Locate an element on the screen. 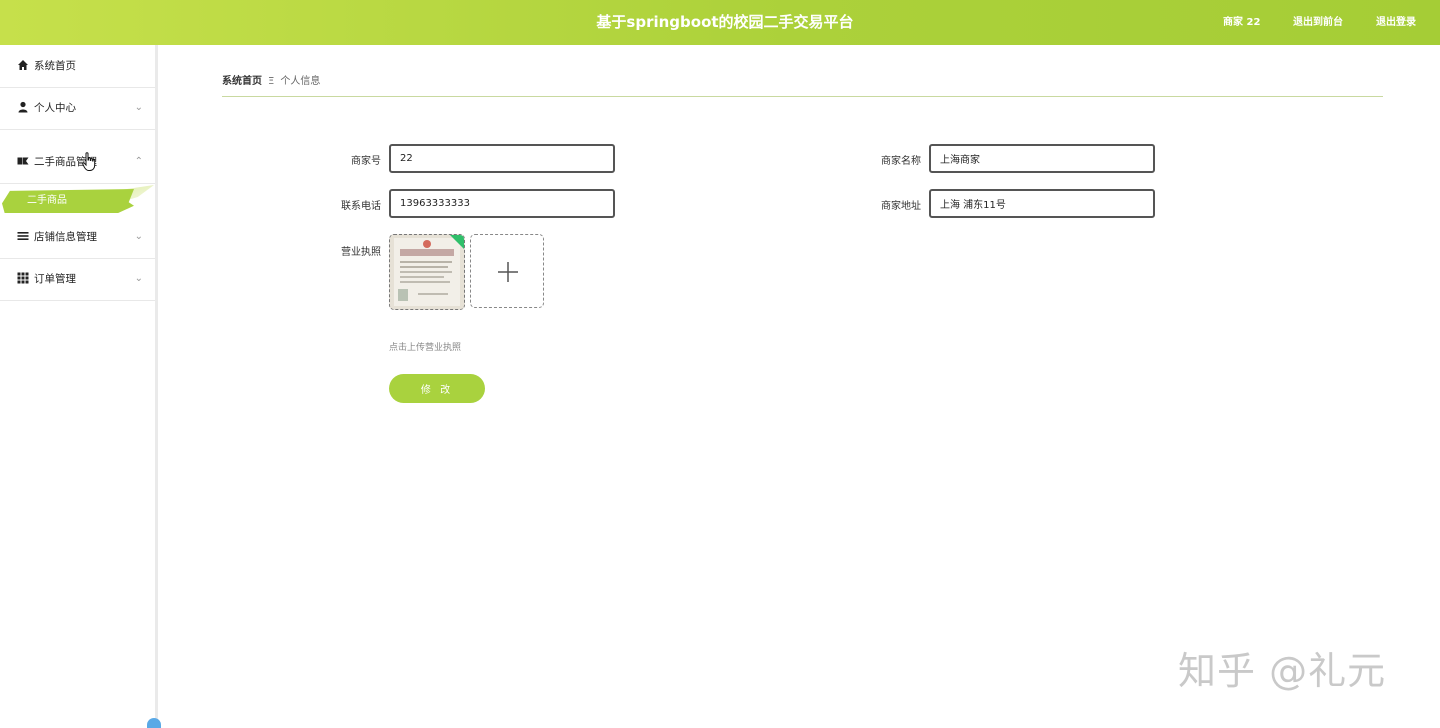  sidebar-item-home: 系统首页 is located at coordinates (77, 66).